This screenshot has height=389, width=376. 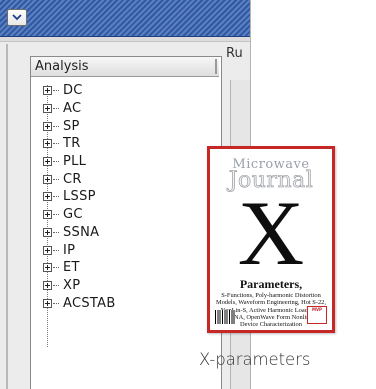 I want to click on tree-item-ip: IP, so click(x=79, y=250).